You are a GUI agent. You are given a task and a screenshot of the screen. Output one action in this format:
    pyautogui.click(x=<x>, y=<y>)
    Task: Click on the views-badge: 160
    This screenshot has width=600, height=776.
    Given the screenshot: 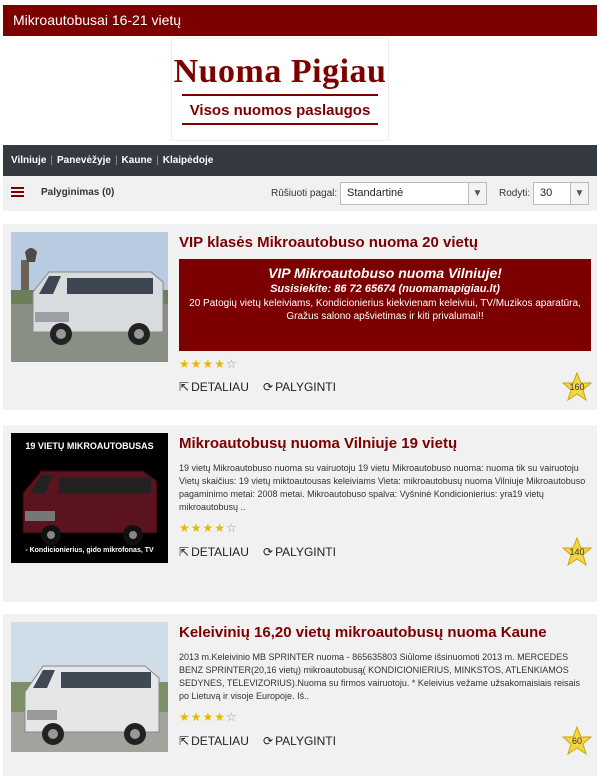 What is the action you would take?
    pyautogui.click(x=577, y=387)
    